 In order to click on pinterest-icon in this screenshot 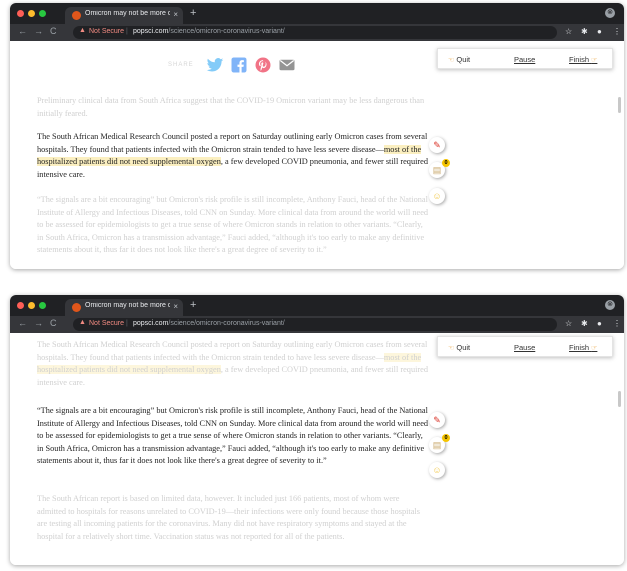, I will do `click(263, 65)`.